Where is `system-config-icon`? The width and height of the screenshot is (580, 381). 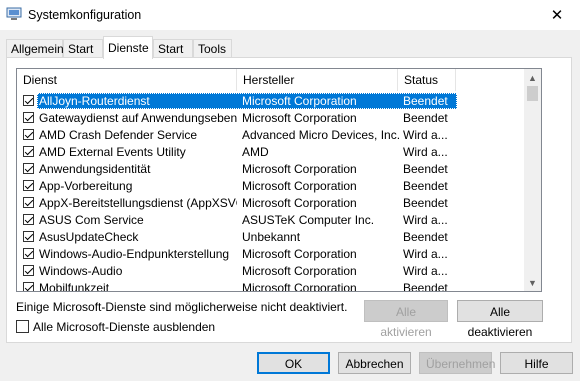
system-config-icon is located at coordinates (14, 13).